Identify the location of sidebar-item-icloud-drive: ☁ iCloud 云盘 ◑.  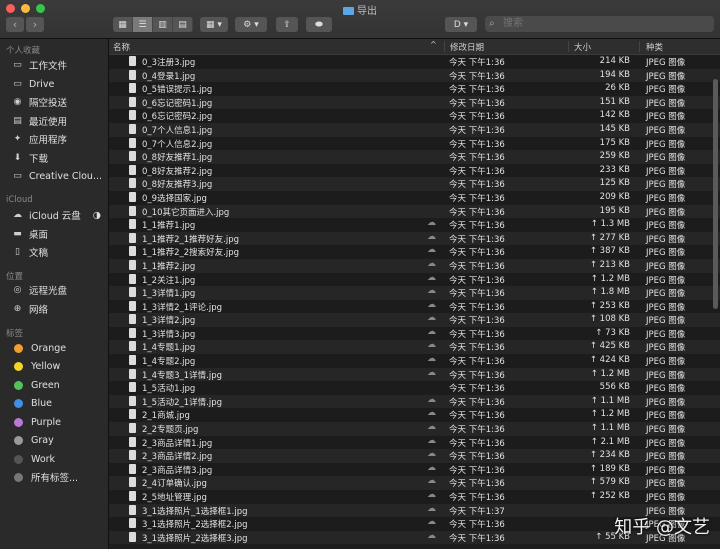
(56, 215).